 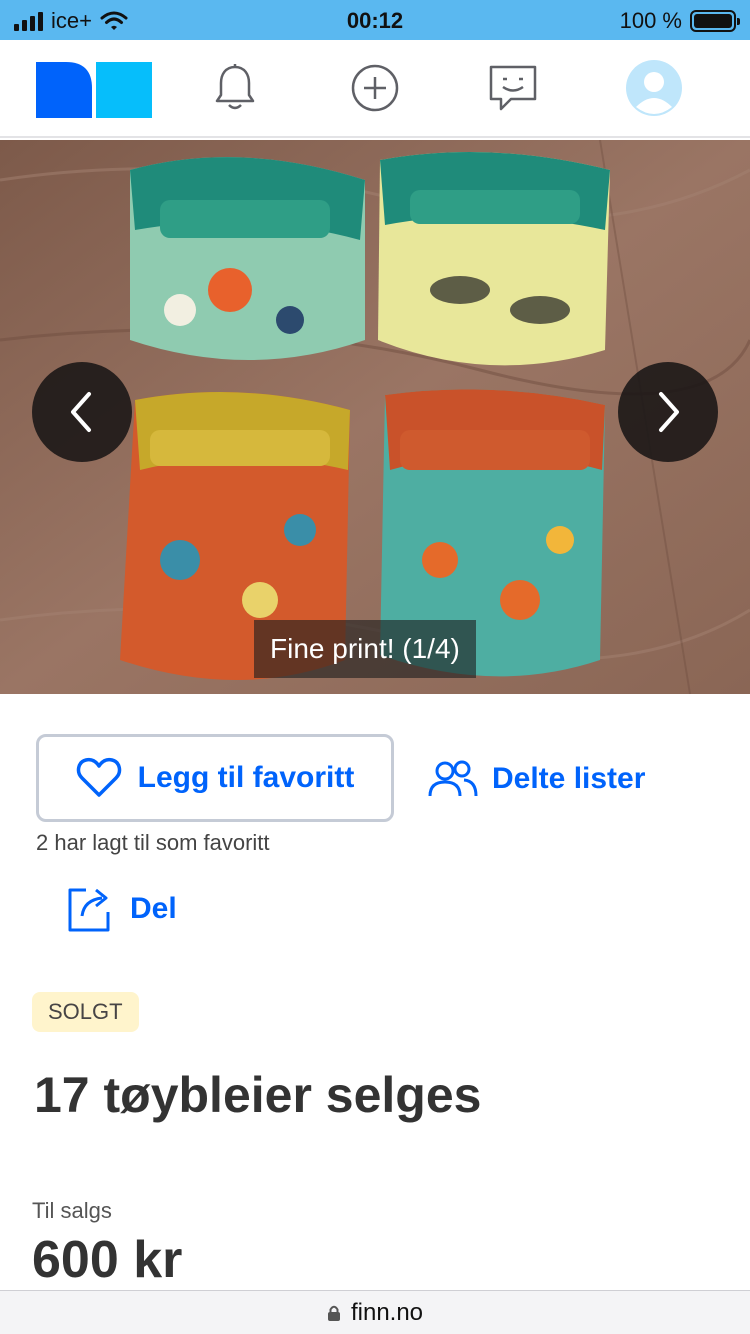 I want to click on chevron-right-icon, so click(x=669, y=412).